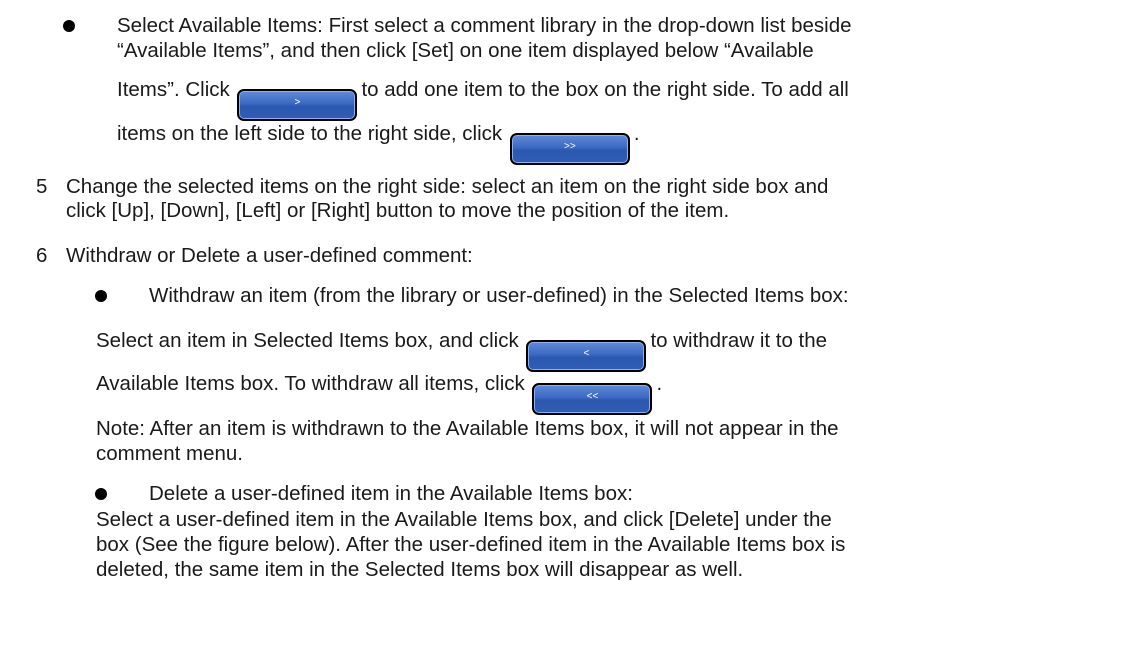  What do you see at coordinates (101, 296) in the screenshot?
I see `bullet-withdraw` at bounding box center [101, 296].